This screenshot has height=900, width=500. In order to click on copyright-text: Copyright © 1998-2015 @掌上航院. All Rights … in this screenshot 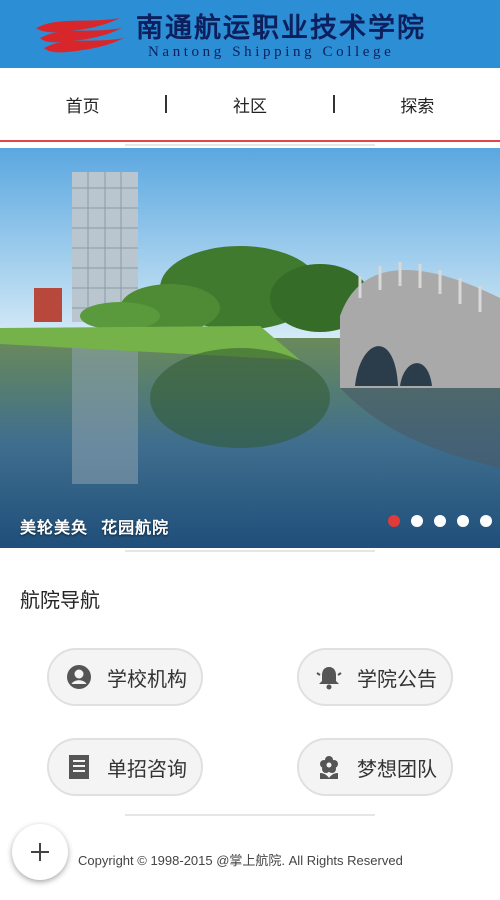, I will do `click(240, 860)`.